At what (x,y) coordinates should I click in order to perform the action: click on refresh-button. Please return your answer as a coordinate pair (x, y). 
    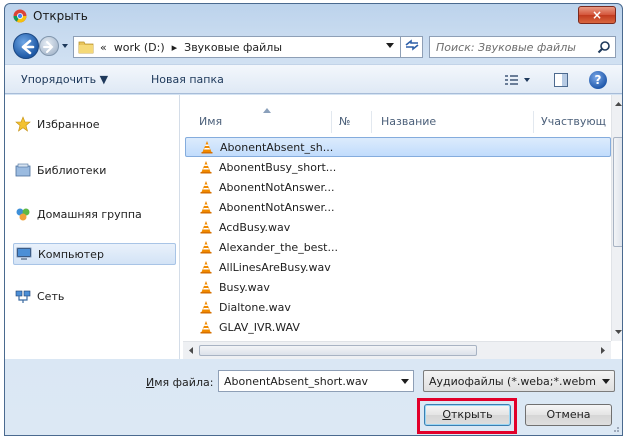
    Looking at the image, I should click on (412, 47).